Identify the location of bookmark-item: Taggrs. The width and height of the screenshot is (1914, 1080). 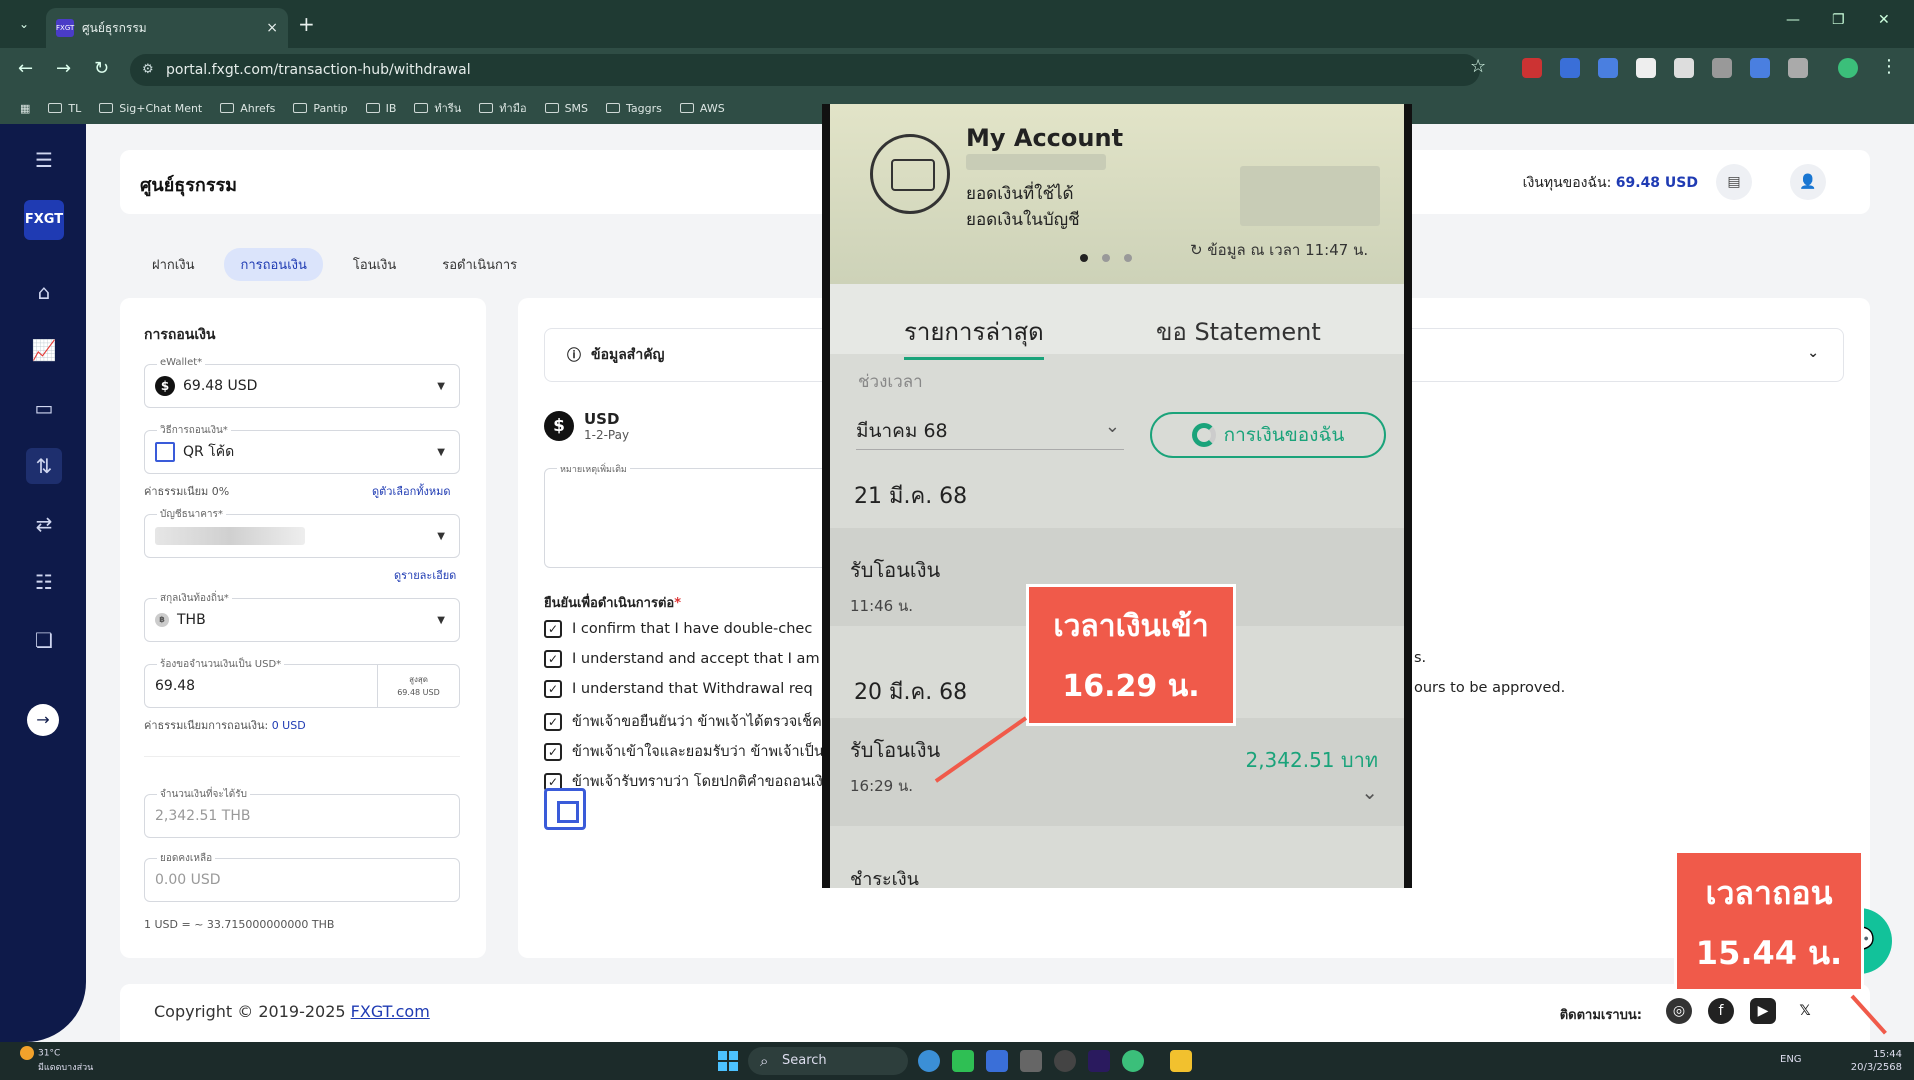
(634, 108).